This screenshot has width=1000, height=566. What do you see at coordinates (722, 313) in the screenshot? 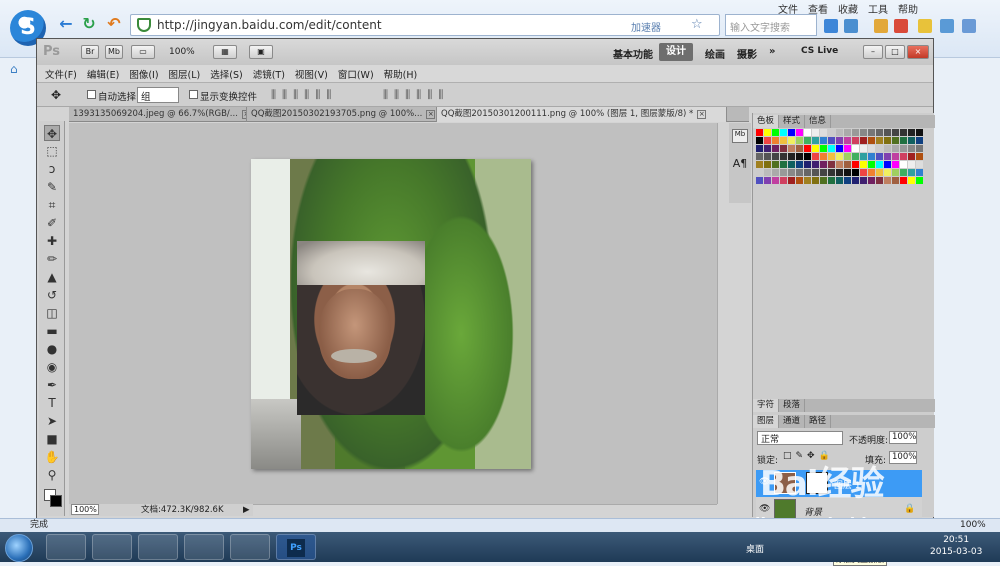
I see `vertical-scrollbar` at bounding box center [722, 313].